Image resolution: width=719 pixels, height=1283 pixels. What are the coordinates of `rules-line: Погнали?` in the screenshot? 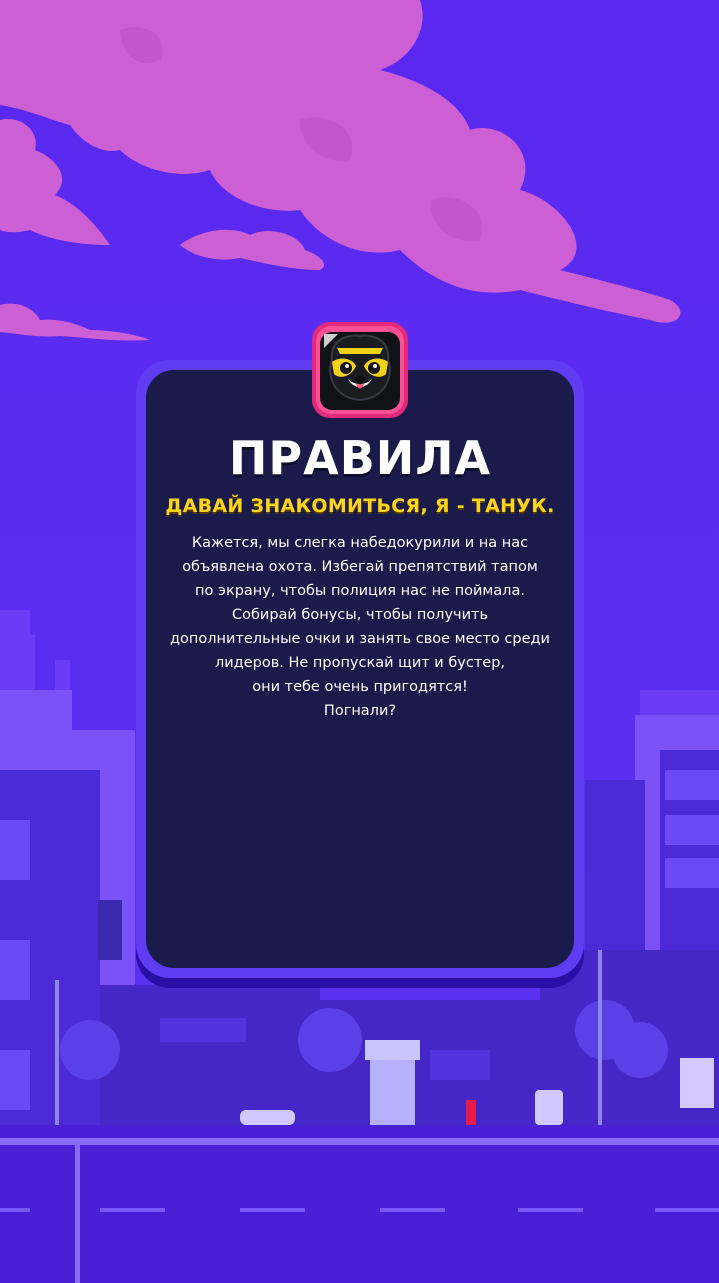 It's located at (360, 711).